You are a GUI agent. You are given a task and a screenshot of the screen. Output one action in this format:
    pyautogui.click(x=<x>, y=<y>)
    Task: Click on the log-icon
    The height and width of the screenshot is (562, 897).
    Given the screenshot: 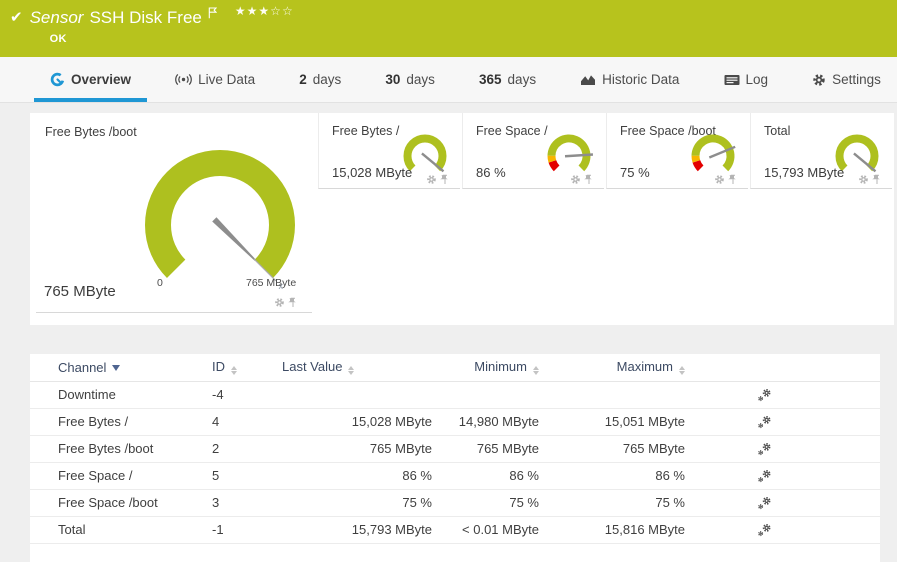 What is the action you would take?
    pyautogui.click(x=732, y=79)
    